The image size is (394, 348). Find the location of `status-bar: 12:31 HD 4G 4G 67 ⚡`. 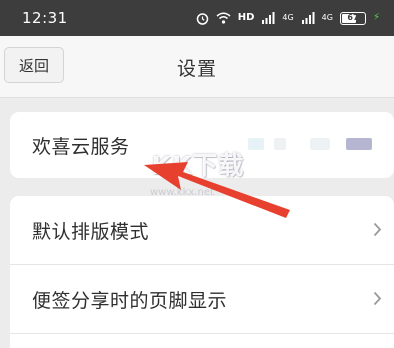

status-bar: 12:31 HD 4G 4G 67 ⚡ is located at coordinates (197, 18).